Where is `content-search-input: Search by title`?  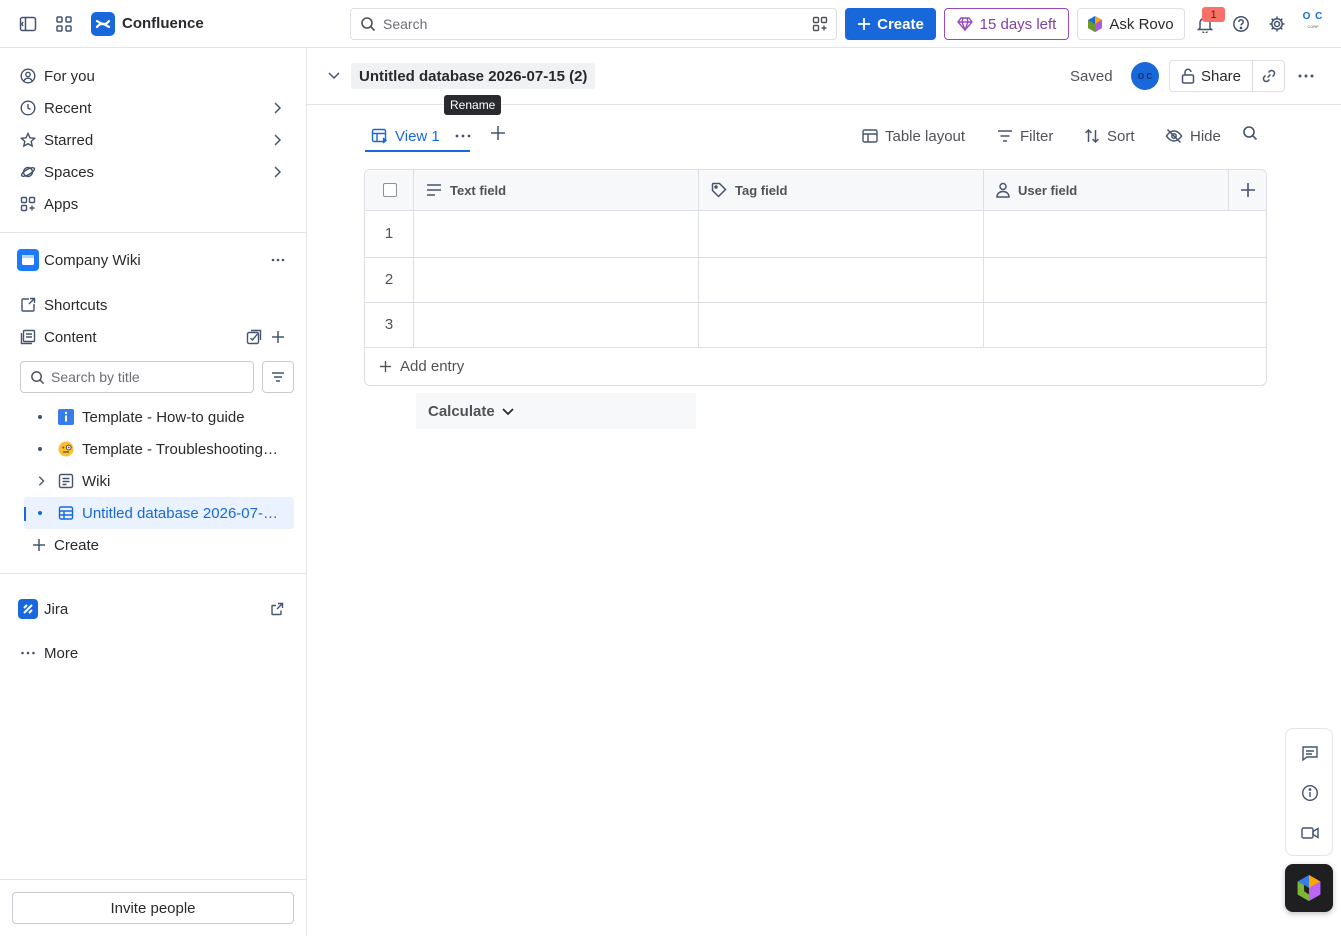 content-search-input: Search by title is located at coordinates (137, 377).